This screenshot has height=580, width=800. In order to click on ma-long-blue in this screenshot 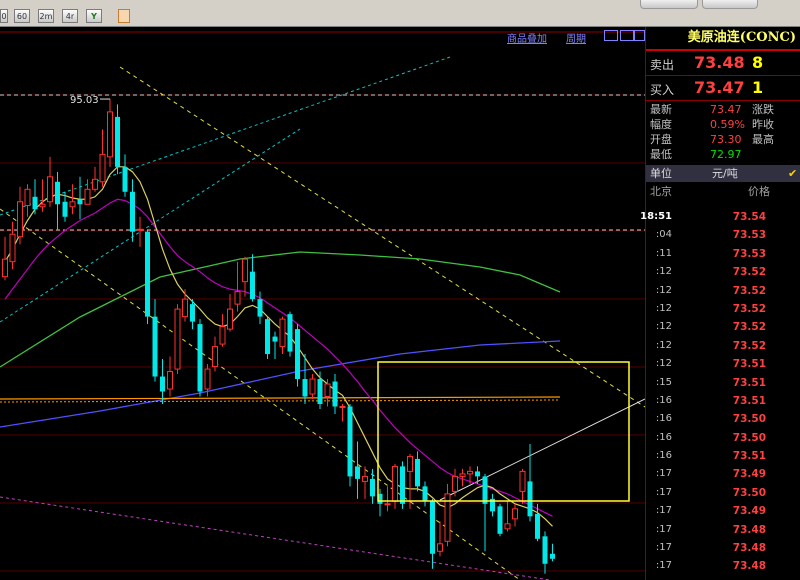, I will do `click(280, 384)`.